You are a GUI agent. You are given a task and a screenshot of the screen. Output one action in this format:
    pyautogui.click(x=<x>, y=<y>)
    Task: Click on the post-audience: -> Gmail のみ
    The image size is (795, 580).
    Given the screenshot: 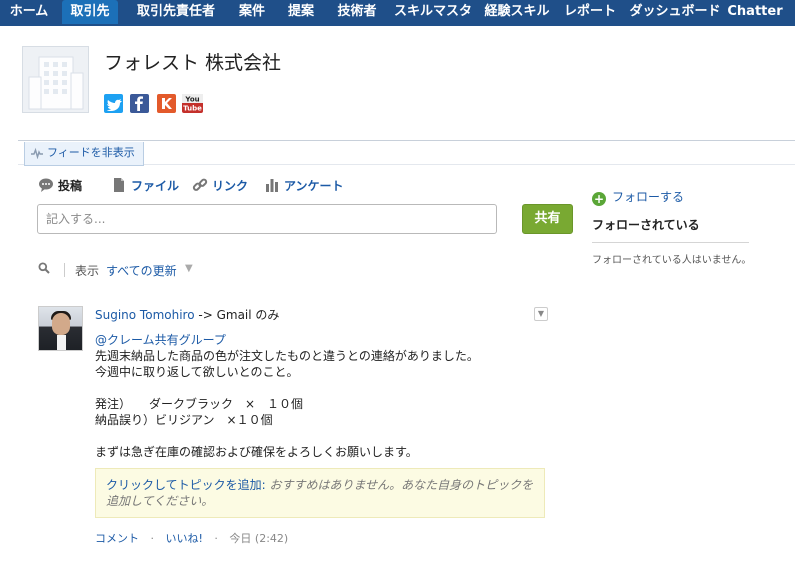 What is the action you would take?
    pyautogui.click(x=237, y=315)
    